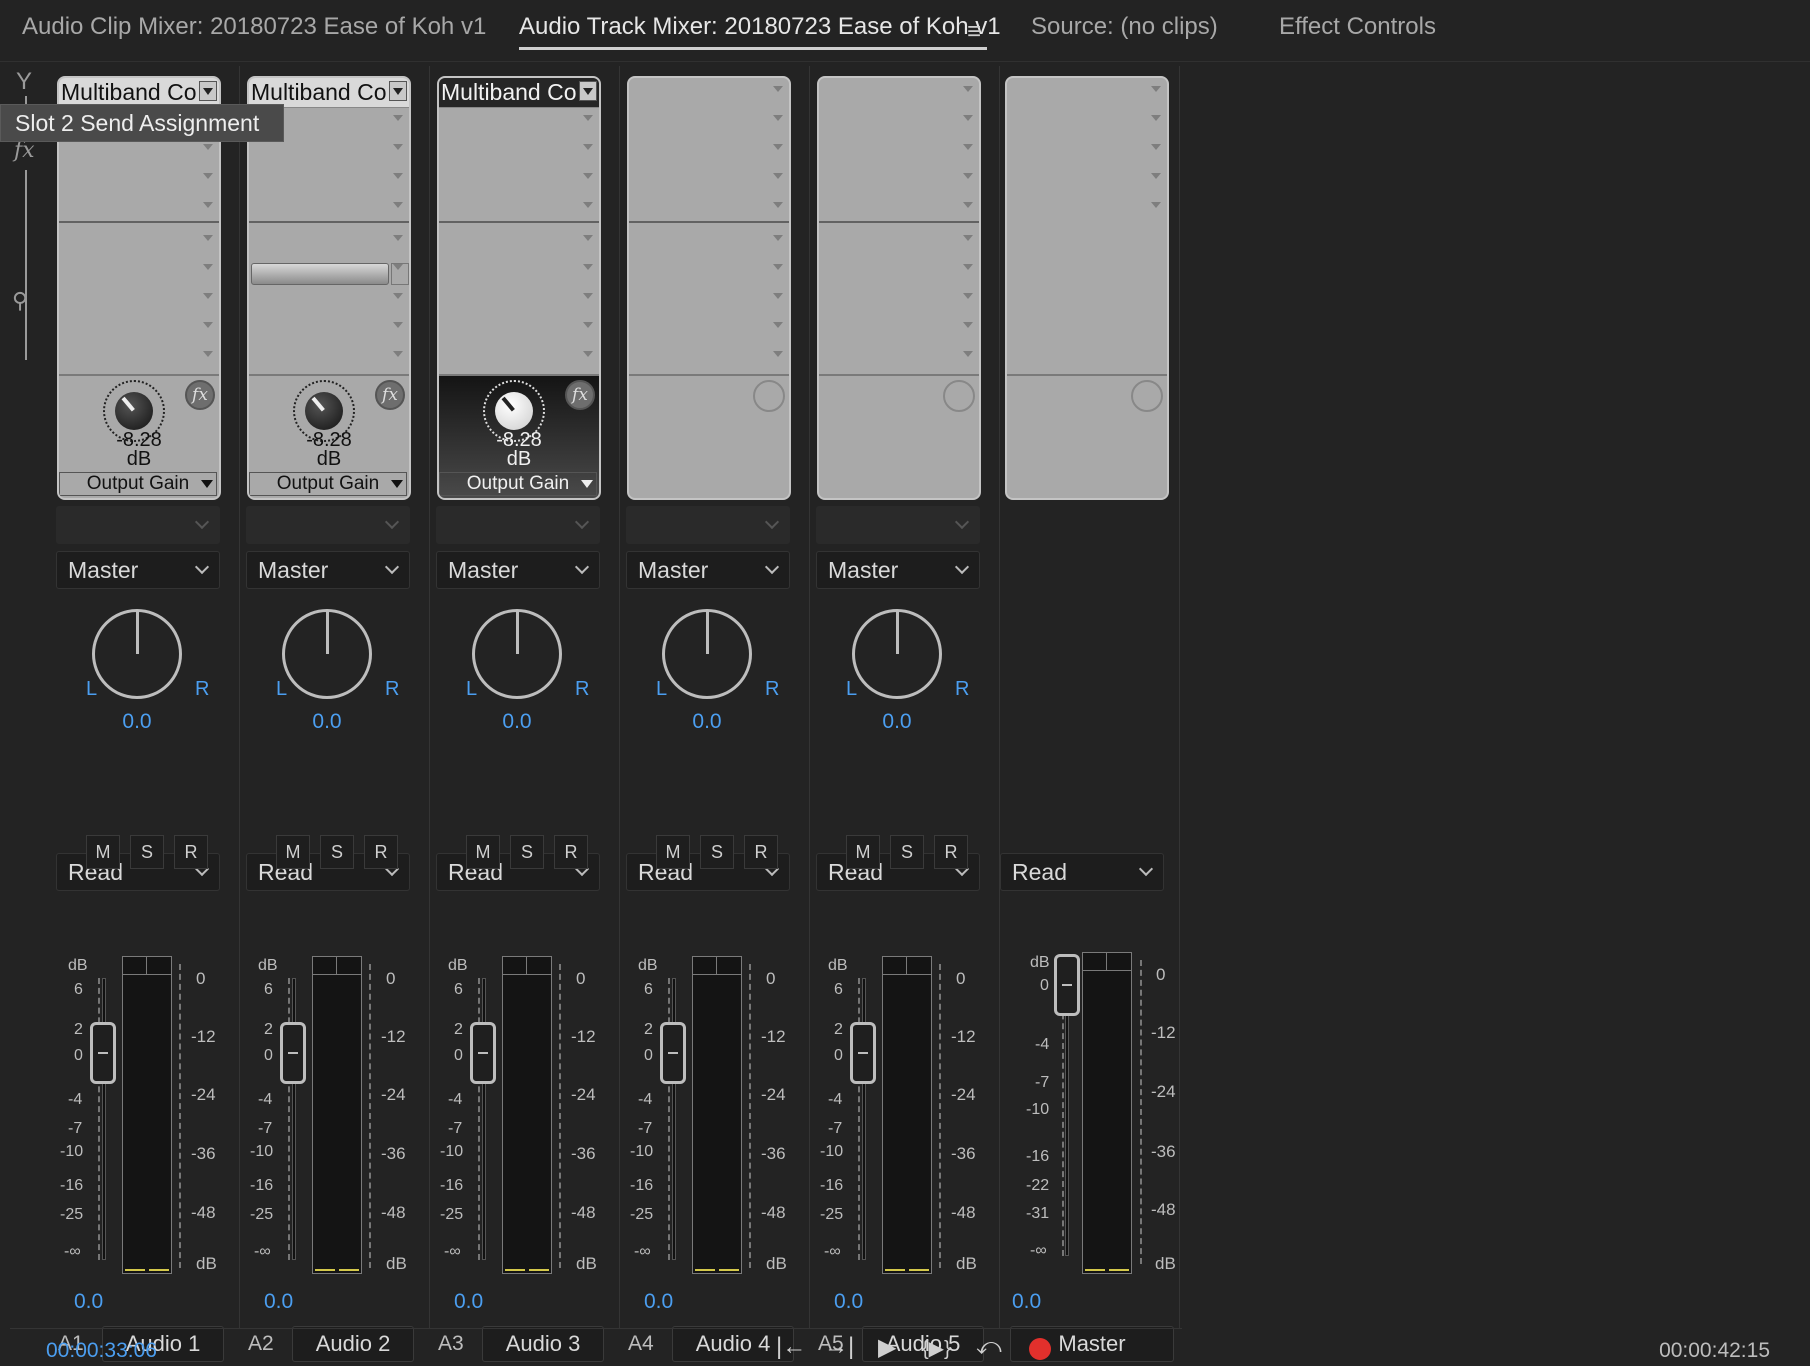 This screenshot has height=1366, width=1810. What do you see at coordinates (324, 411) in the screenshot?
I see `output-gain-knob` at bounding box center [324, 411].